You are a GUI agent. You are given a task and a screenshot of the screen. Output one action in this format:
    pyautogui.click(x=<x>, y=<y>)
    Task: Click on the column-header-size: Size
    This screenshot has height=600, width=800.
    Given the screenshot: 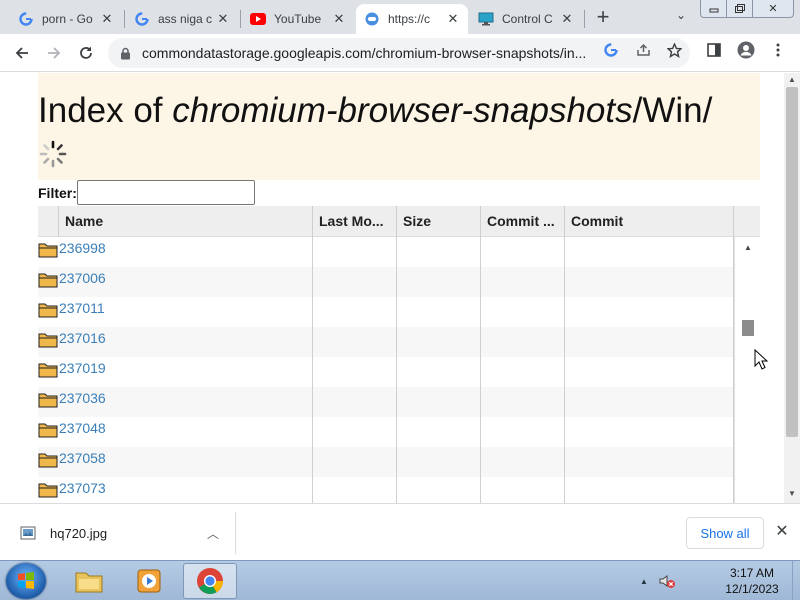 What is the action you would take?
    pyautogui.click(x=438, y=221)
    